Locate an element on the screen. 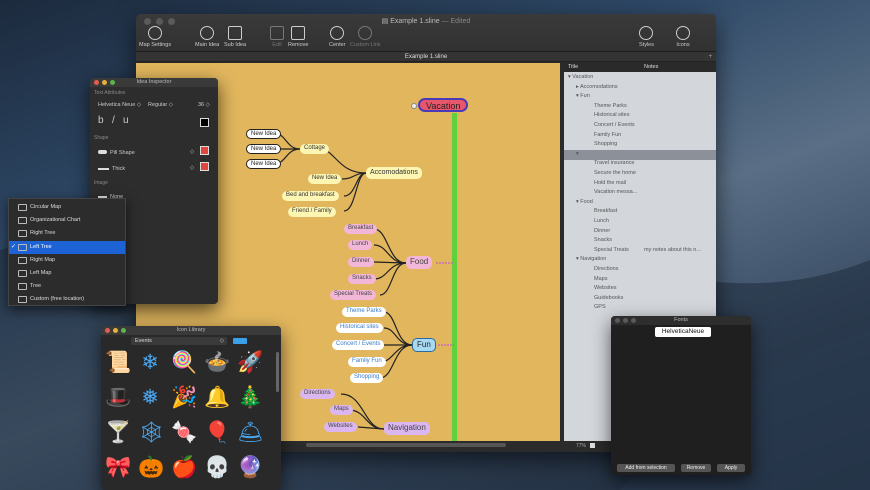 The image size is (870, 490). layout-option: Tree is located at coordinates (67, 286).